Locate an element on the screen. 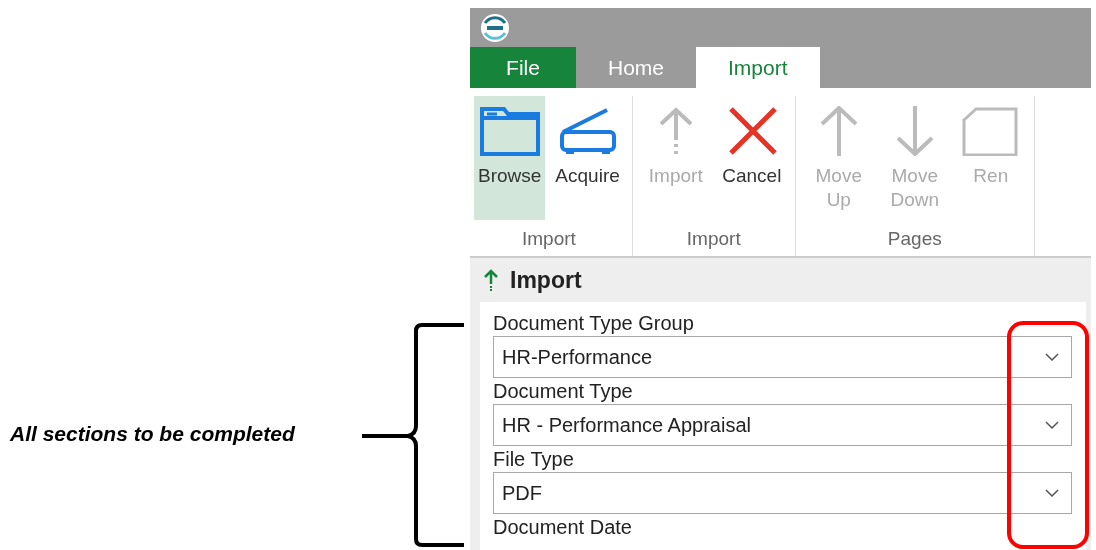 The image size is (1096, 550). logo-icon is located at coordinates (495, 27).